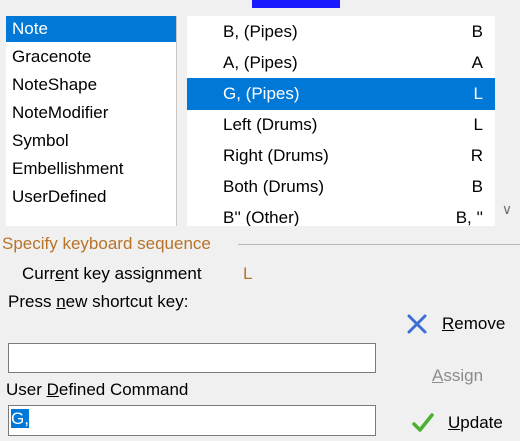 This screenshot has width=520, height=441. What do you see at coordinates (475, 422) in the screenshot?
I see `update-button-label: Update` at bounding box center [475, 422].